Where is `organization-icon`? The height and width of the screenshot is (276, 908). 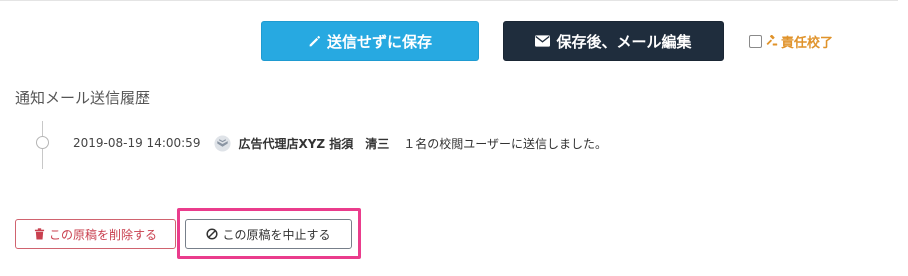 organization-icon is located at coordinates (222, 143).